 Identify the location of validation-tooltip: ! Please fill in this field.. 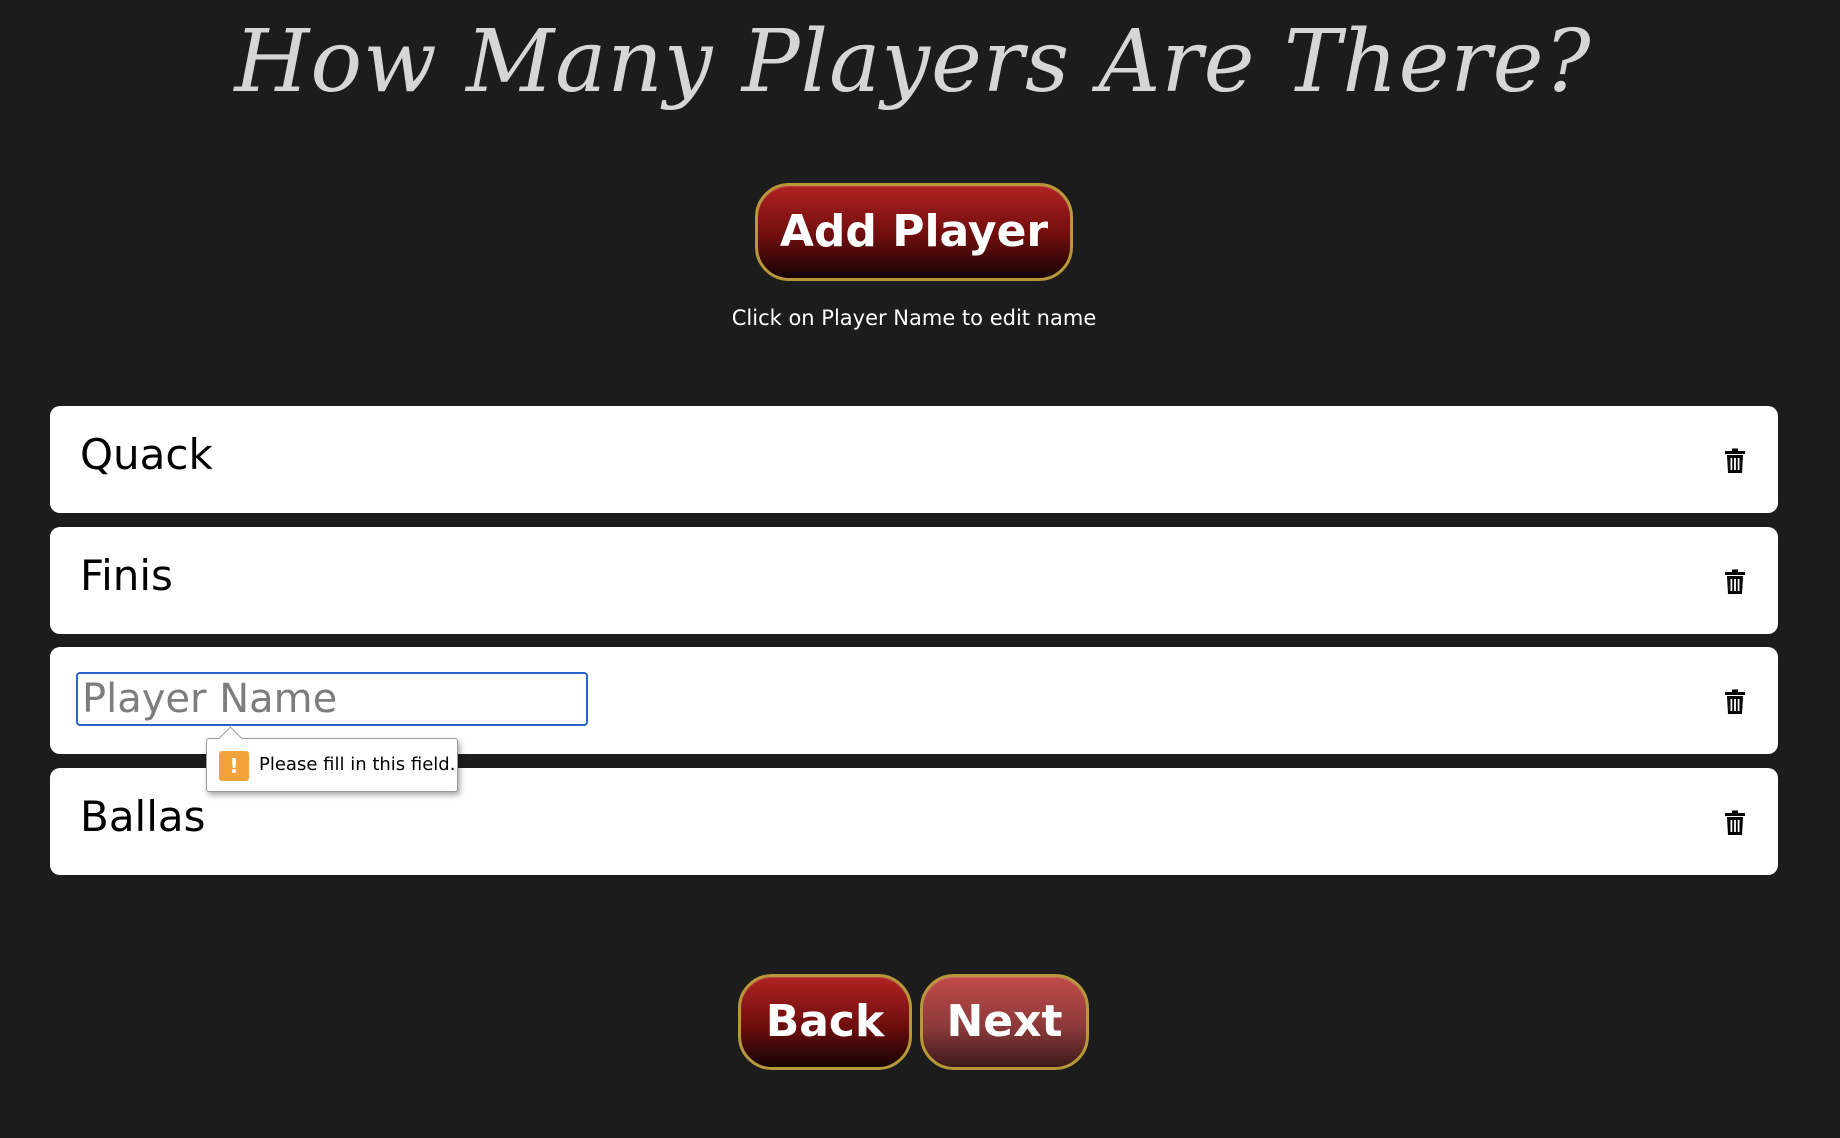
(332, 759).